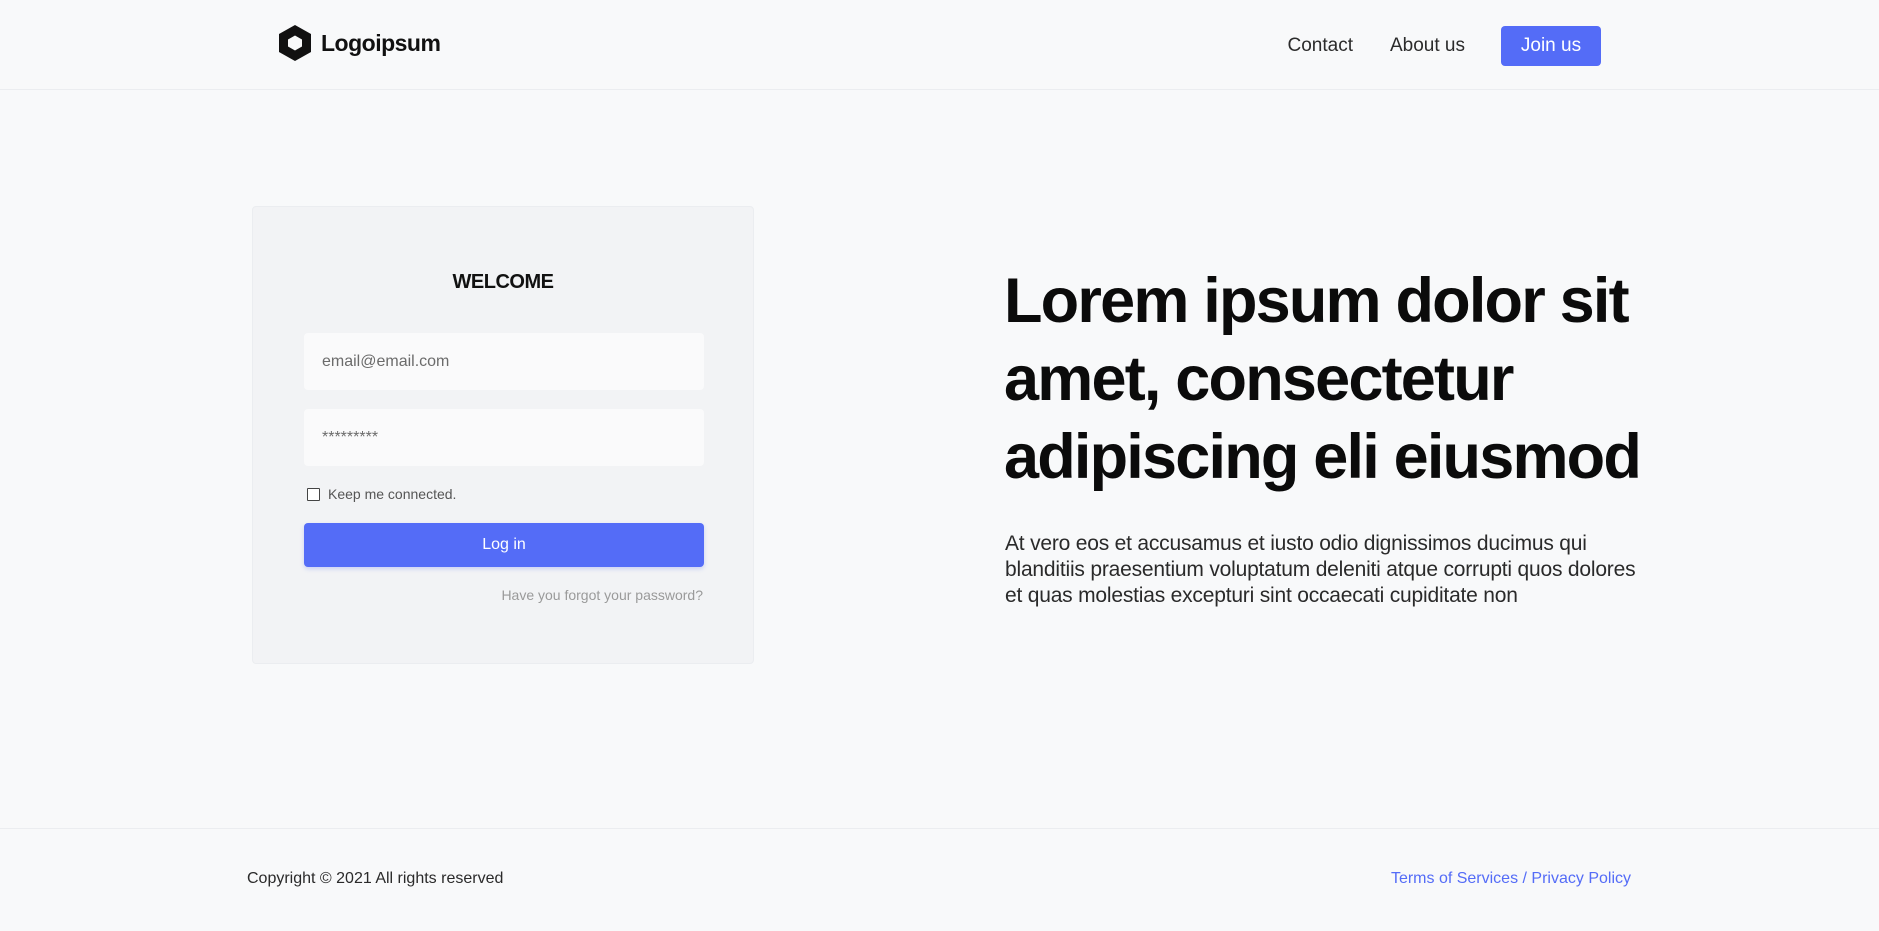 The height and width of the screenshot is (931, 1879). I want to click on keep-connected-checkbox, so click(313, 494).